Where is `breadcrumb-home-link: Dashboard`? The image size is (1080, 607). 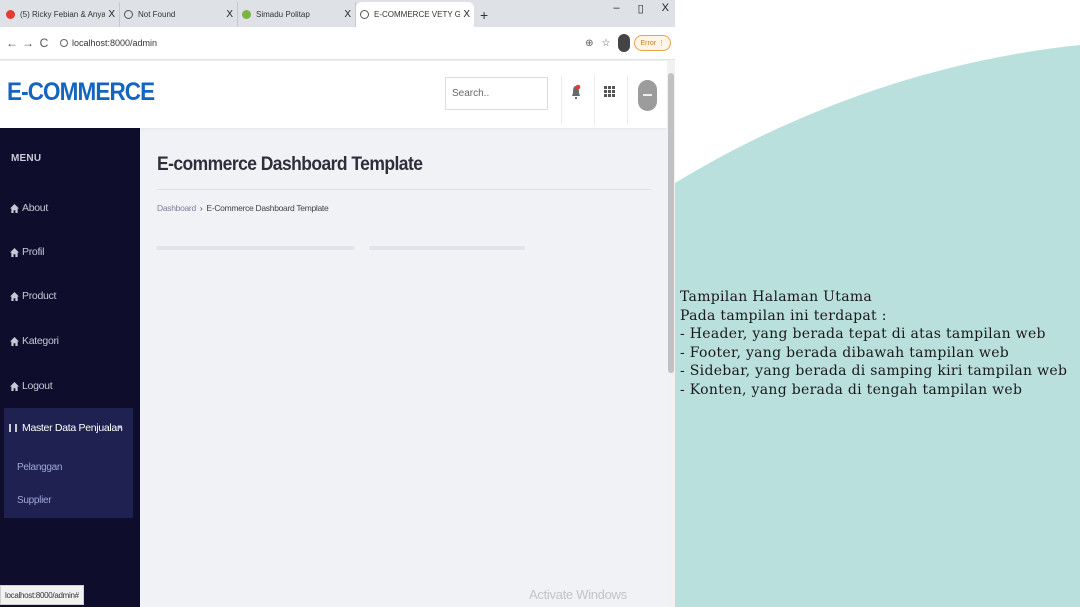
breadcrumb-home-link: Dashboard is located at coordinates (176, 208).